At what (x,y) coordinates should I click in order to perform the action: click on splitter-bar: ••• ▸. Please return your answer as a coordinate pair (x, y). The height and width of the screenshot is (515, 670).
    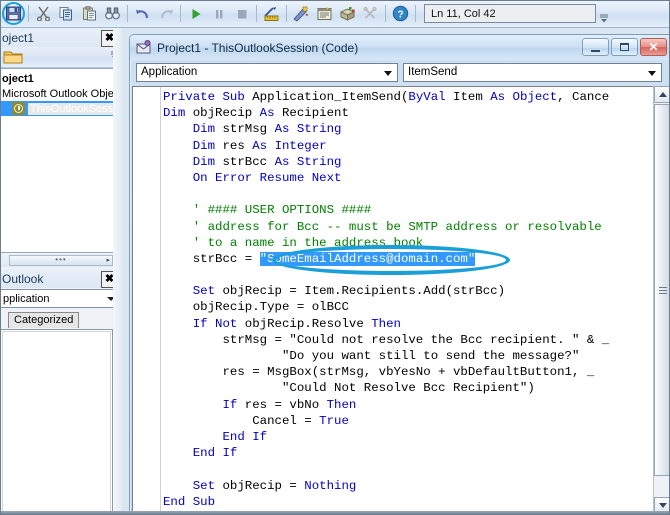
    Looking at the image, I should click on (61, 260).